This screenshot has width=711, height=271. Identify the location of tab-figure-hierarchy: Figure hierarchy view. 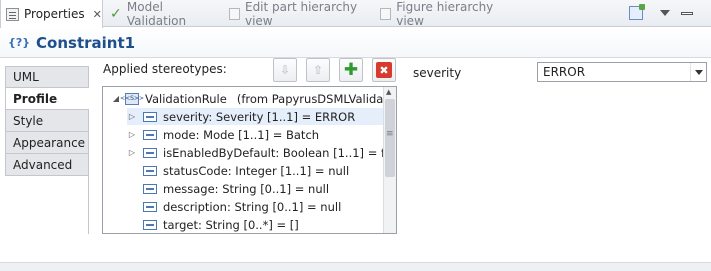
(447, 14).